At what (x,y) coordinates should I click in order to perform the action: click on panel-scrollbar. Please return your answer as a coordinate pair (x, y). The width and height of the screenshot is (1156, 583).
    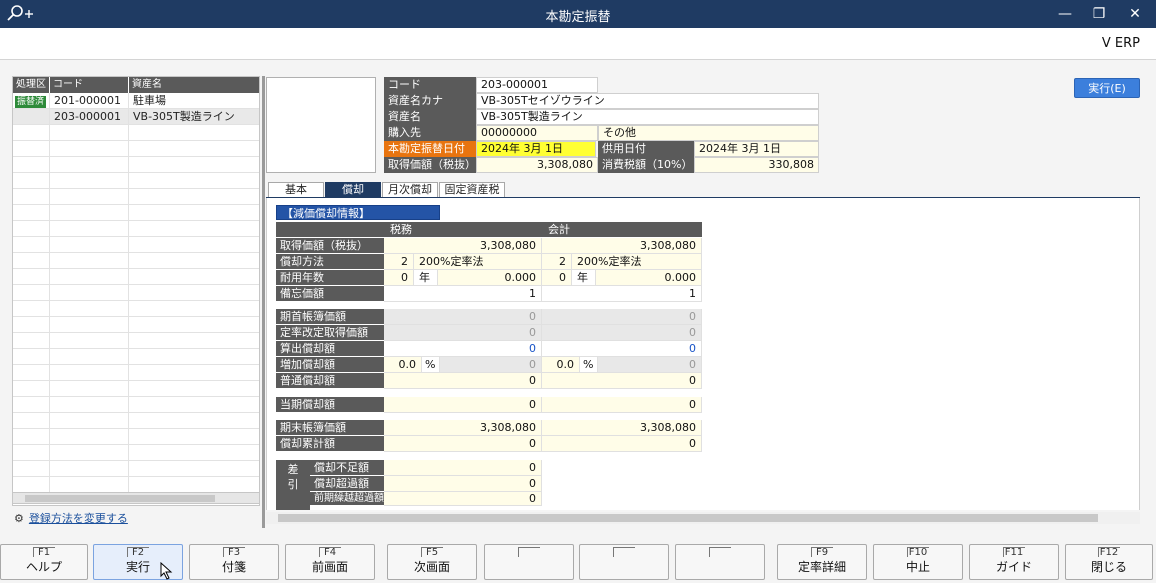
    Looking at the image, I should click on (703, 518).